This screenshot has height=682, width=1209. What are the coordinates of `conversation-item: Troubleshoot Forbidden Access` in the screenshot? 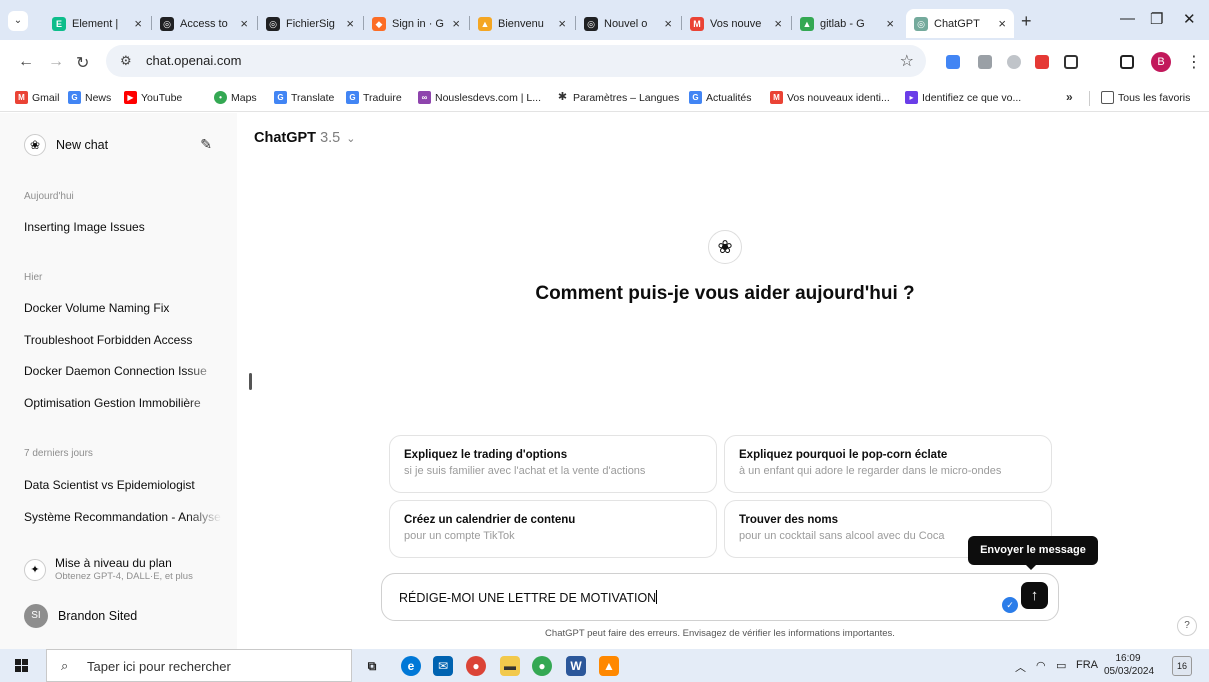 It's located at (123, 340).